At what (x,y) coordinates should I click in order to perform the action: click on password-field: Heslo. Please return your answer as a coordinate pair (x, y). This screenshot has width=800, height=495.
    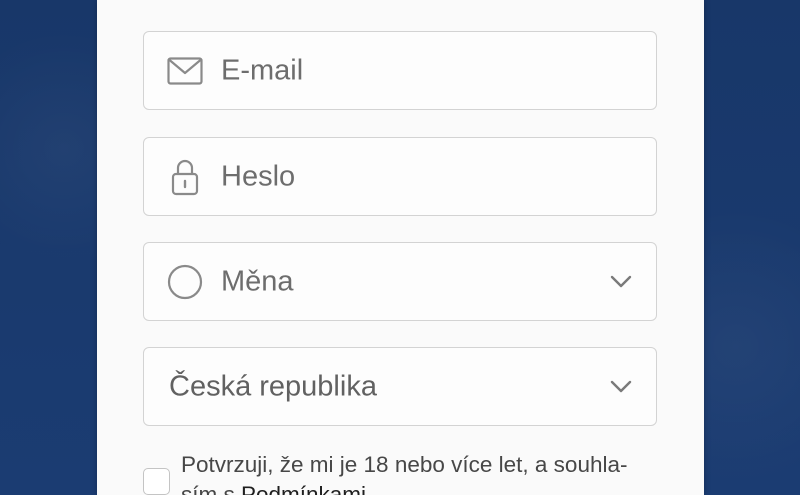
    Looking at the image, I should click on (400, 176).